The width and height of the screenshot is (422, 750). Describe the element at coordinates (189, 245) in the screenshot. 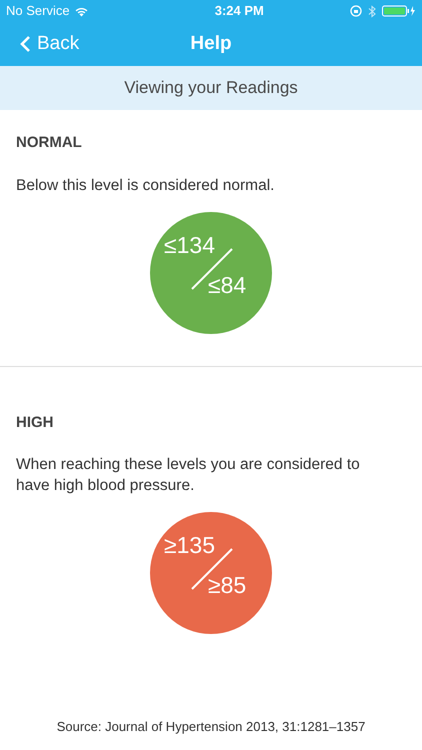

I see `systolic-value: ≤134` at that location.